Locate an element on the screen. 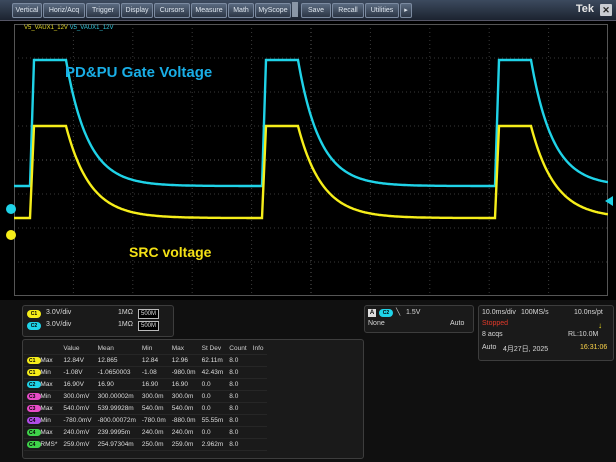 The width and height of the screenshot is (616, 462). ch2-badge: C2 is located at coordinates (34, 326).